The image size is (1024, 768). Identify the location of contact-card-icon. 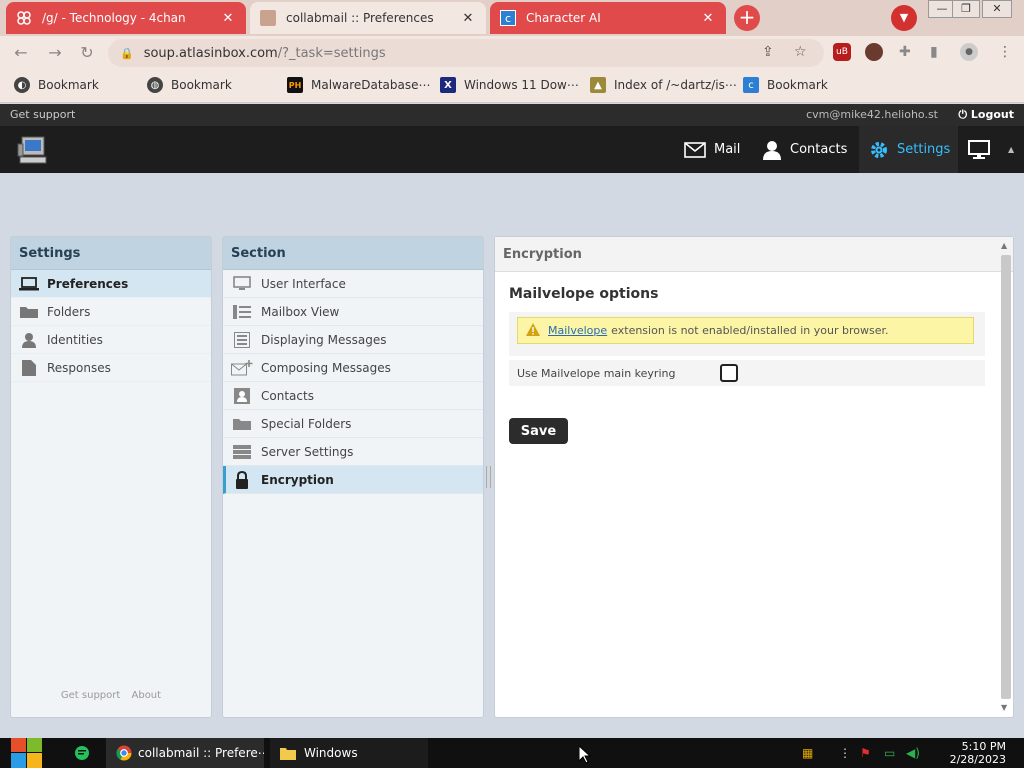
(242, 395).